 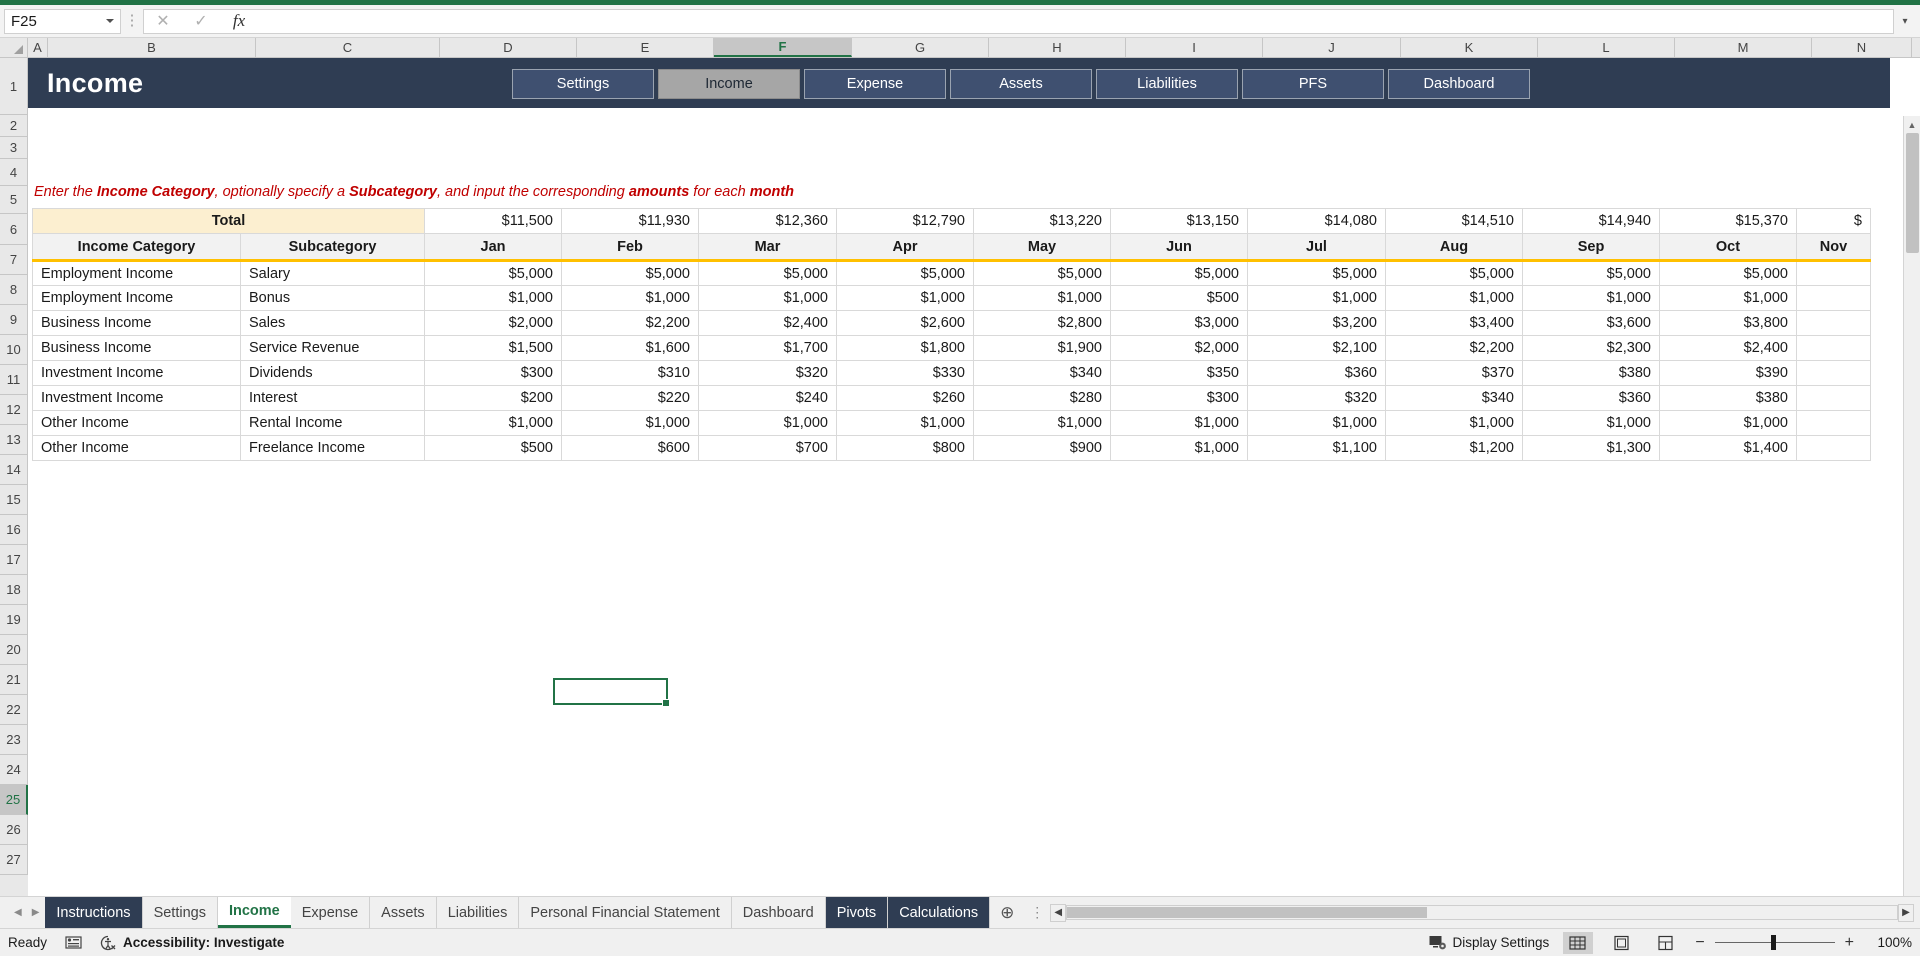 What do you see at coordinates (905, 273) in the screenshot?
I see `cell-amount-apr: $5,000` at bounding box center [905, 273].